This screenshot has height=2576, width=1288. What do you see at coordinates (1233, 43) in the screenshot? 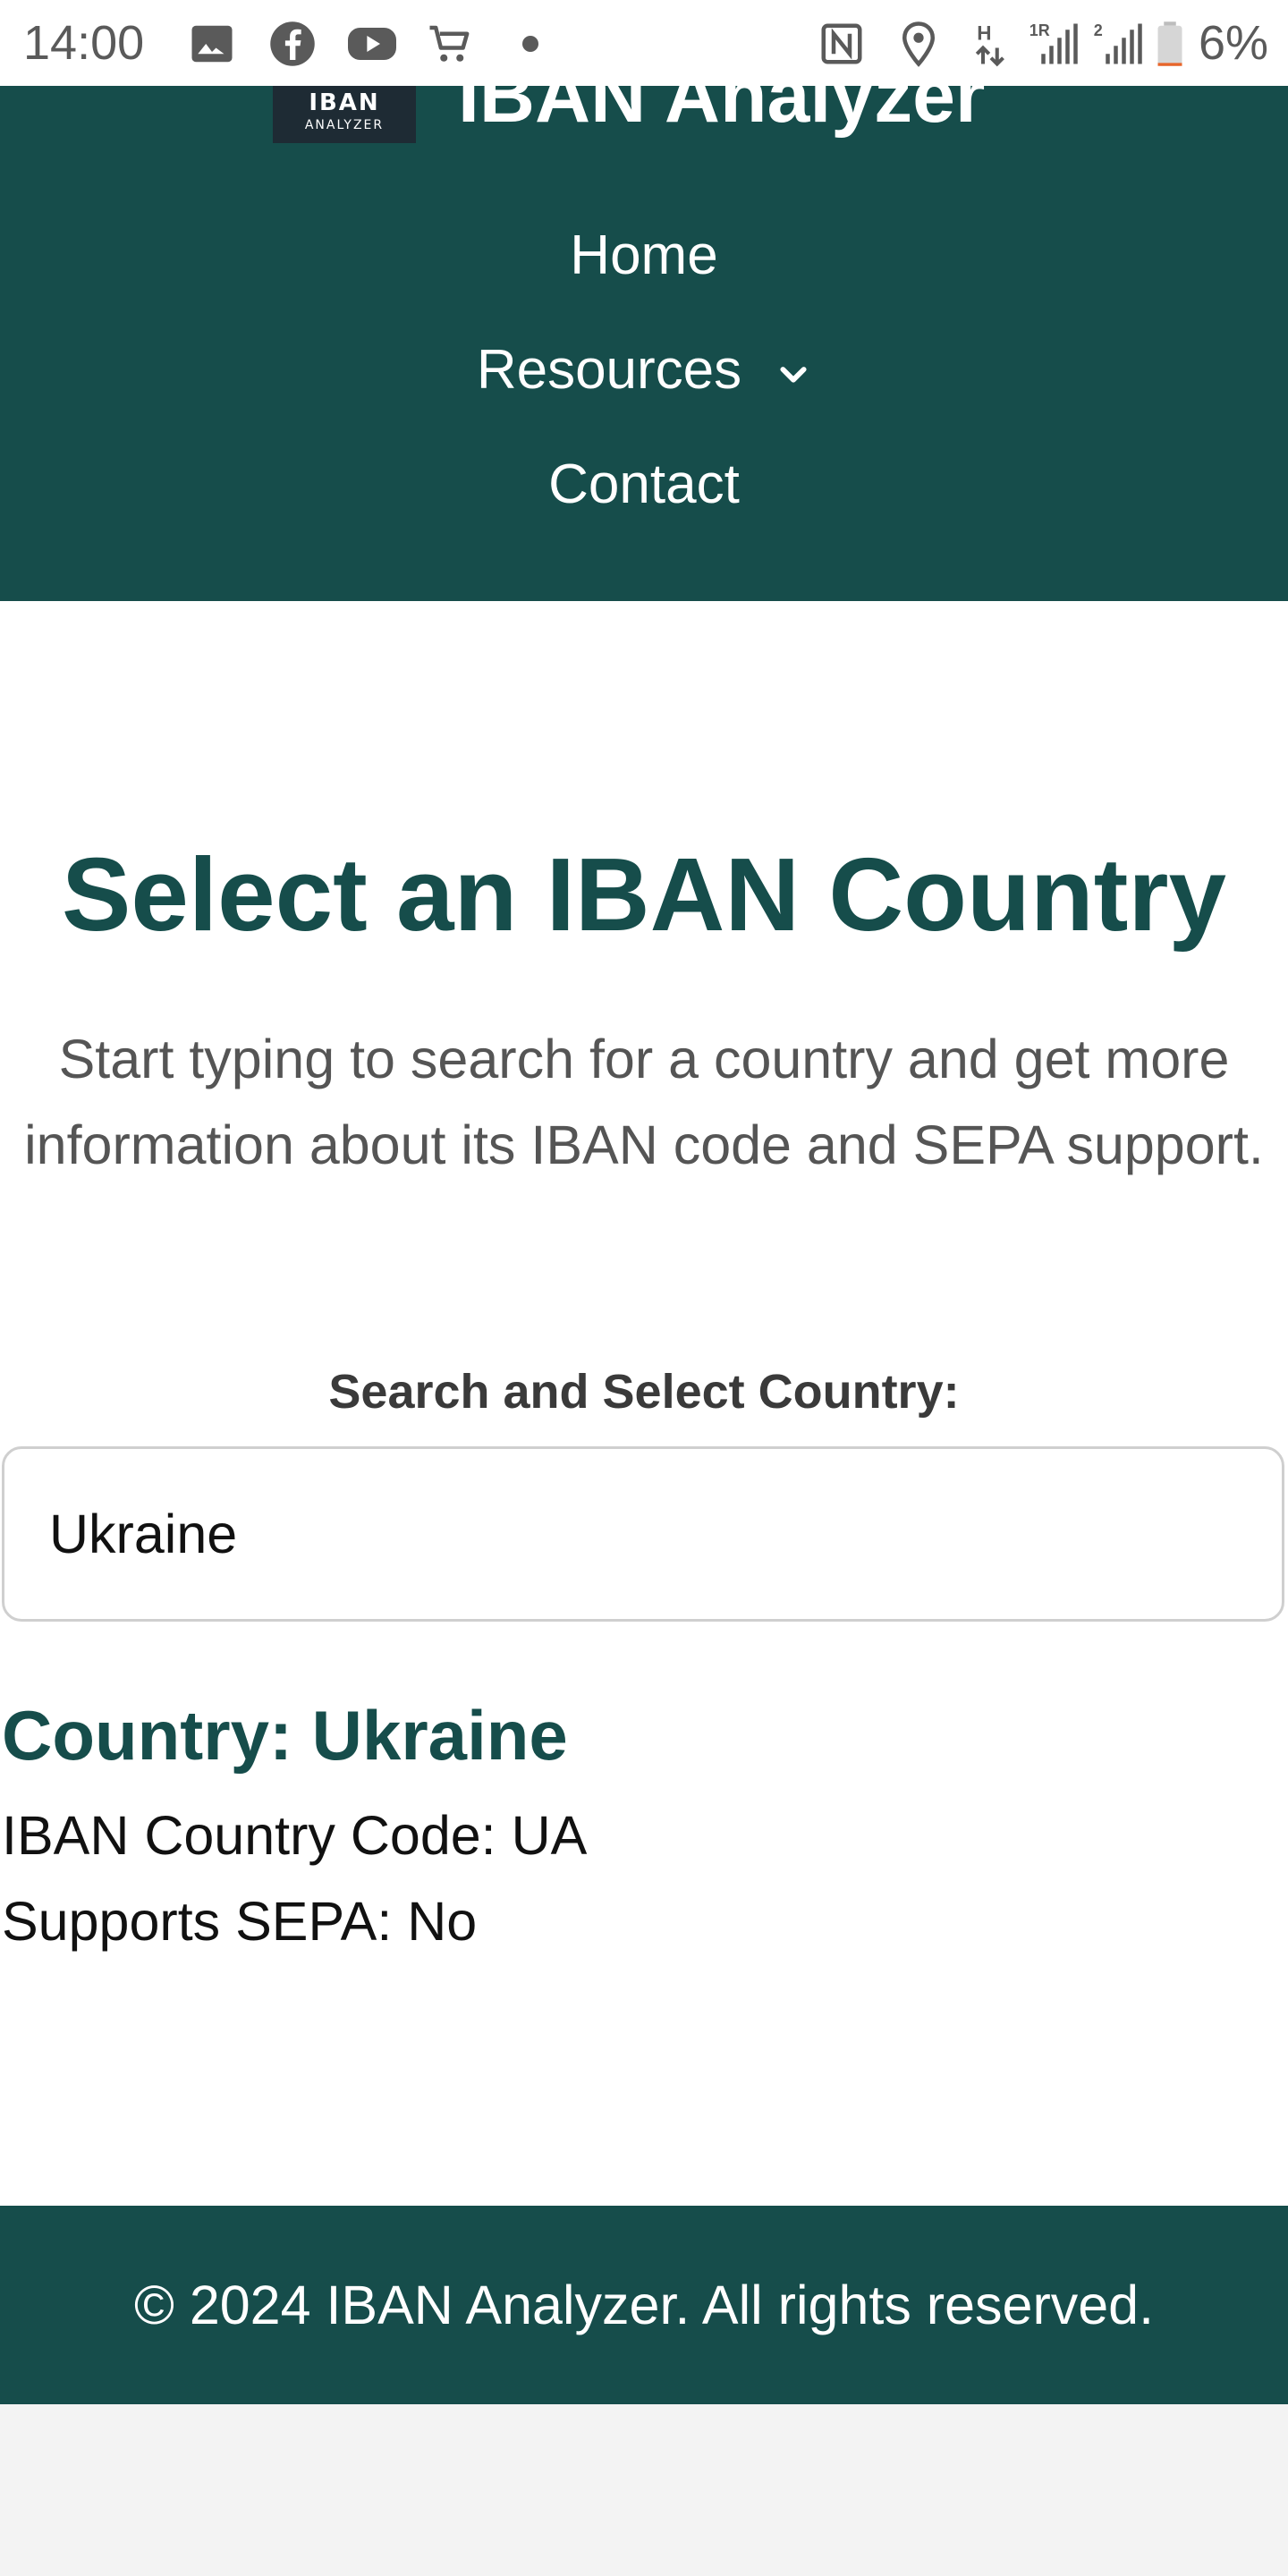
I see `battery-percentage: 6%` at bounding box center [1233, 43].